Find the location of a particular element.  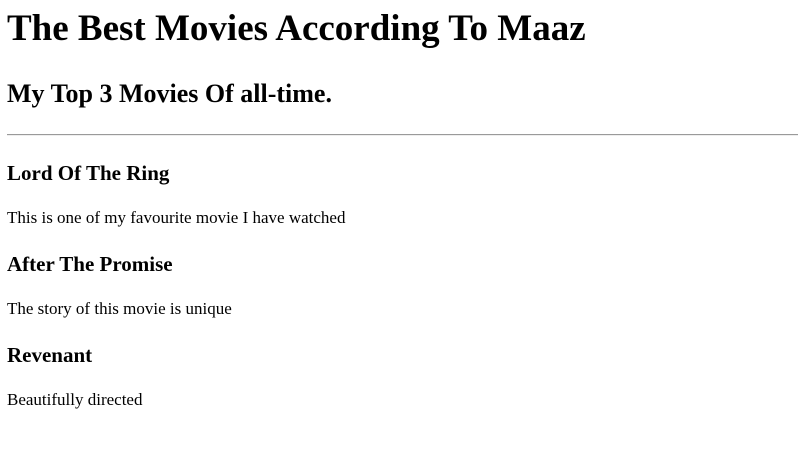

movie-title-2: After The Promise is located at coordinates (90, 264).